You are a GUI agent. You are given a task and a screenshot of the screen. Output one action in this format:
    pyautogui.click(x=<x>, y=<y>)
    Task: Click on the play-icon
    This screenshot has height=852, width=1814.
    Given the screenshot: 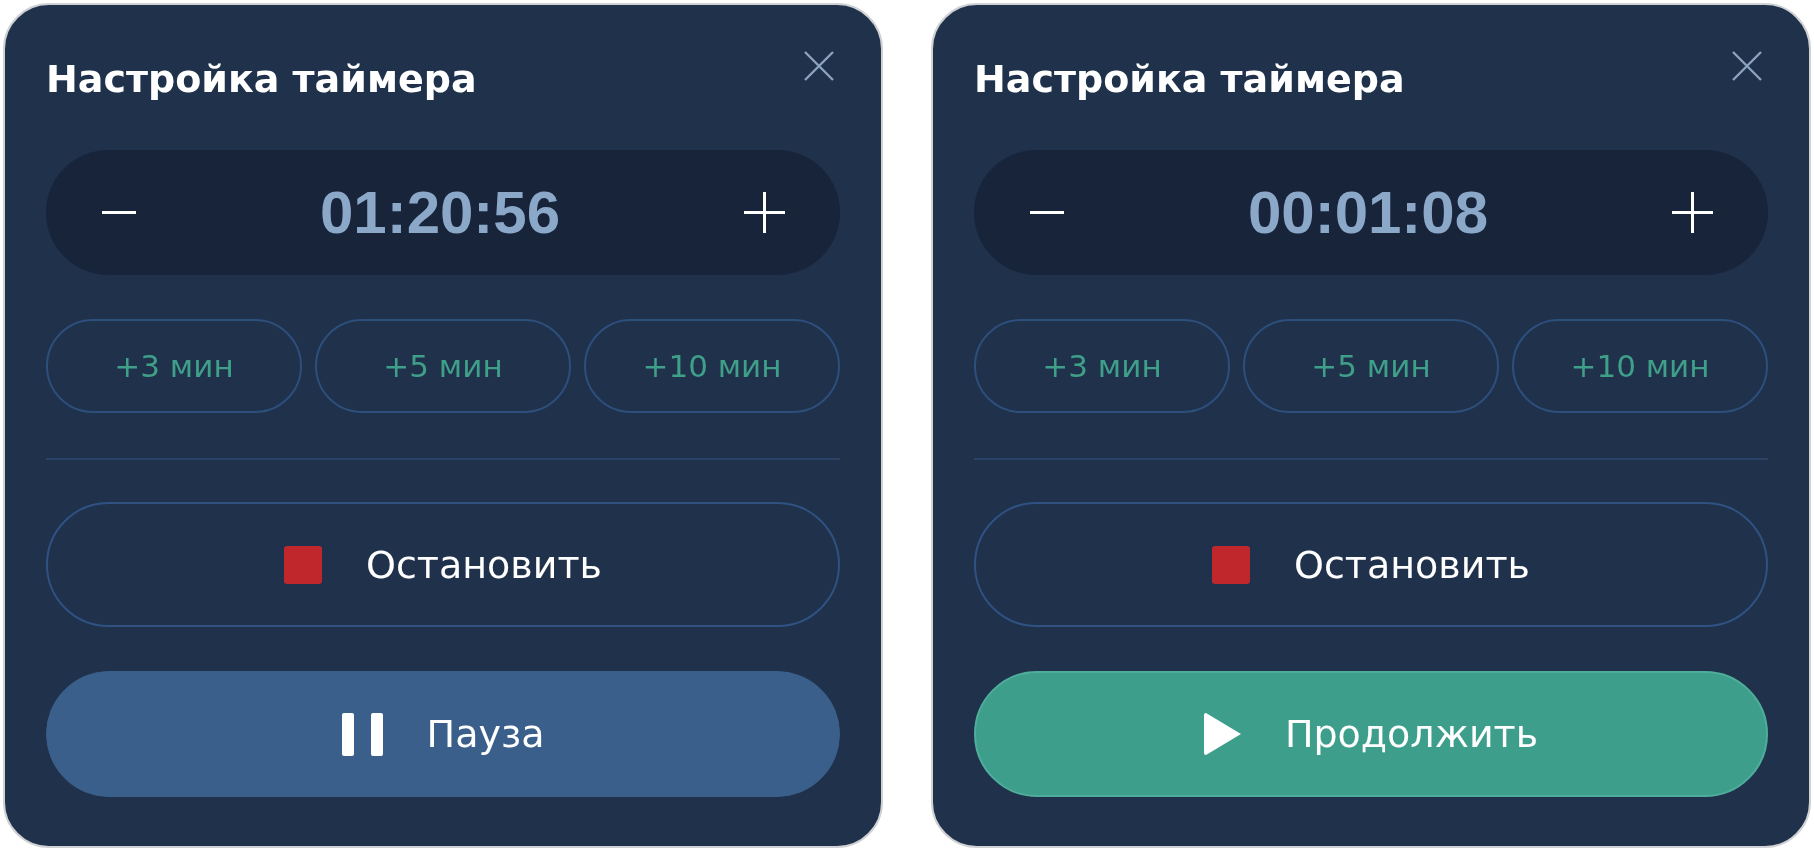 What is the action you would take?
    pyautogui.click(x=1222, y=734)
    